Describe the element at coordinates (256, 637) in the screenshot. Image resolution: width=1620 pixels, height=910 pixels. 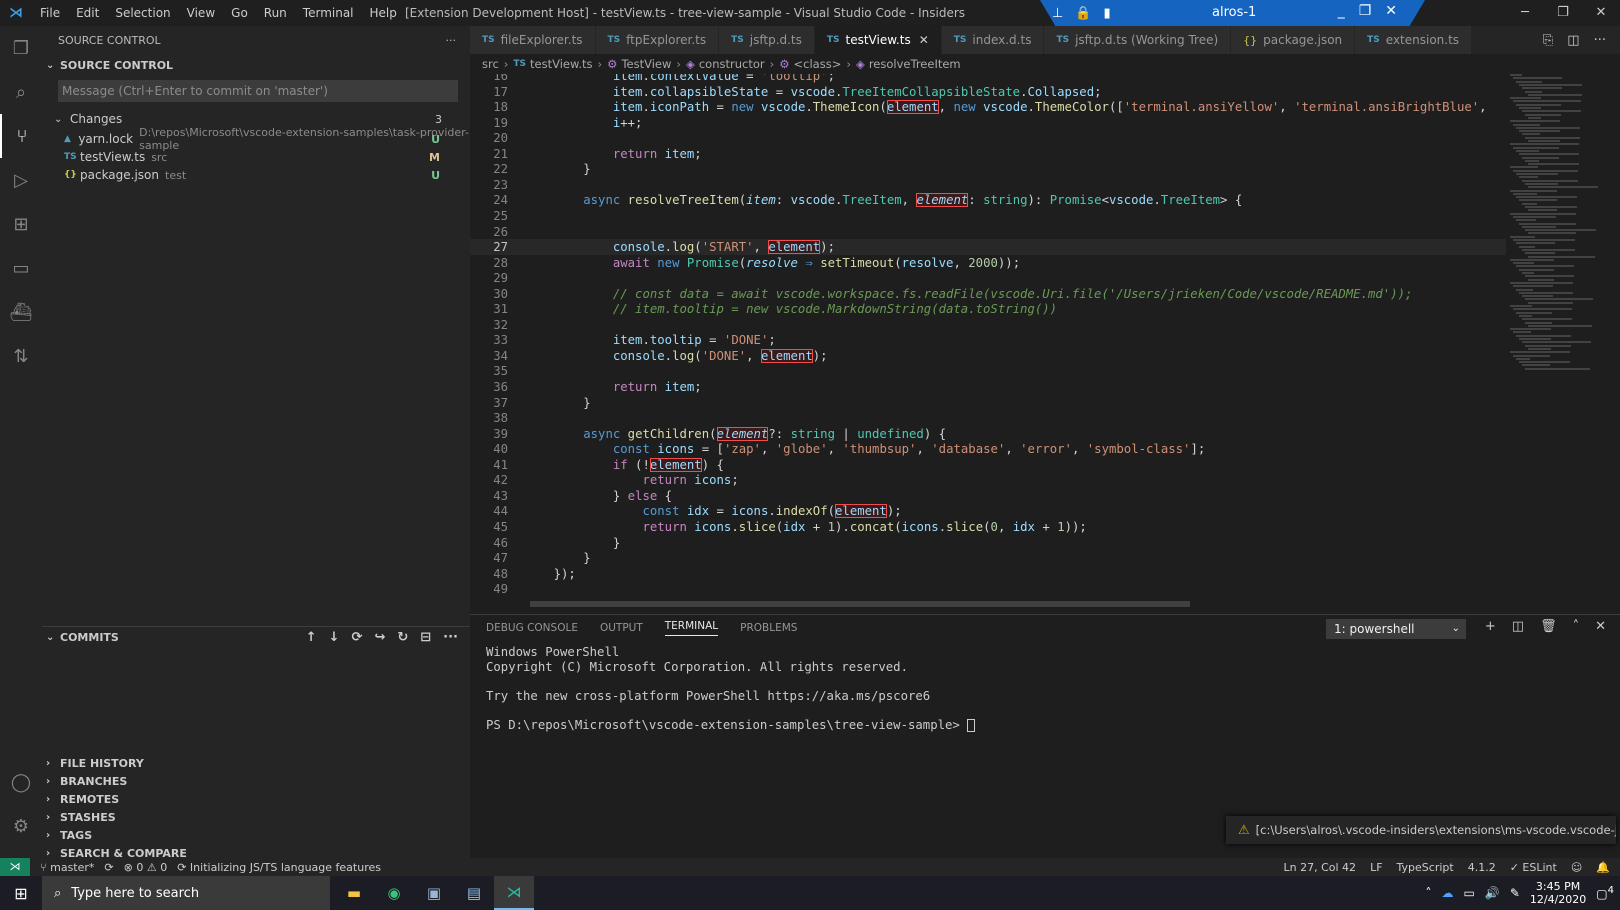
I see `commits-section-header: ⌄ COMMITS ↑ ↓ ⟳ ↪ ↻ ⊟ ···` at that location.